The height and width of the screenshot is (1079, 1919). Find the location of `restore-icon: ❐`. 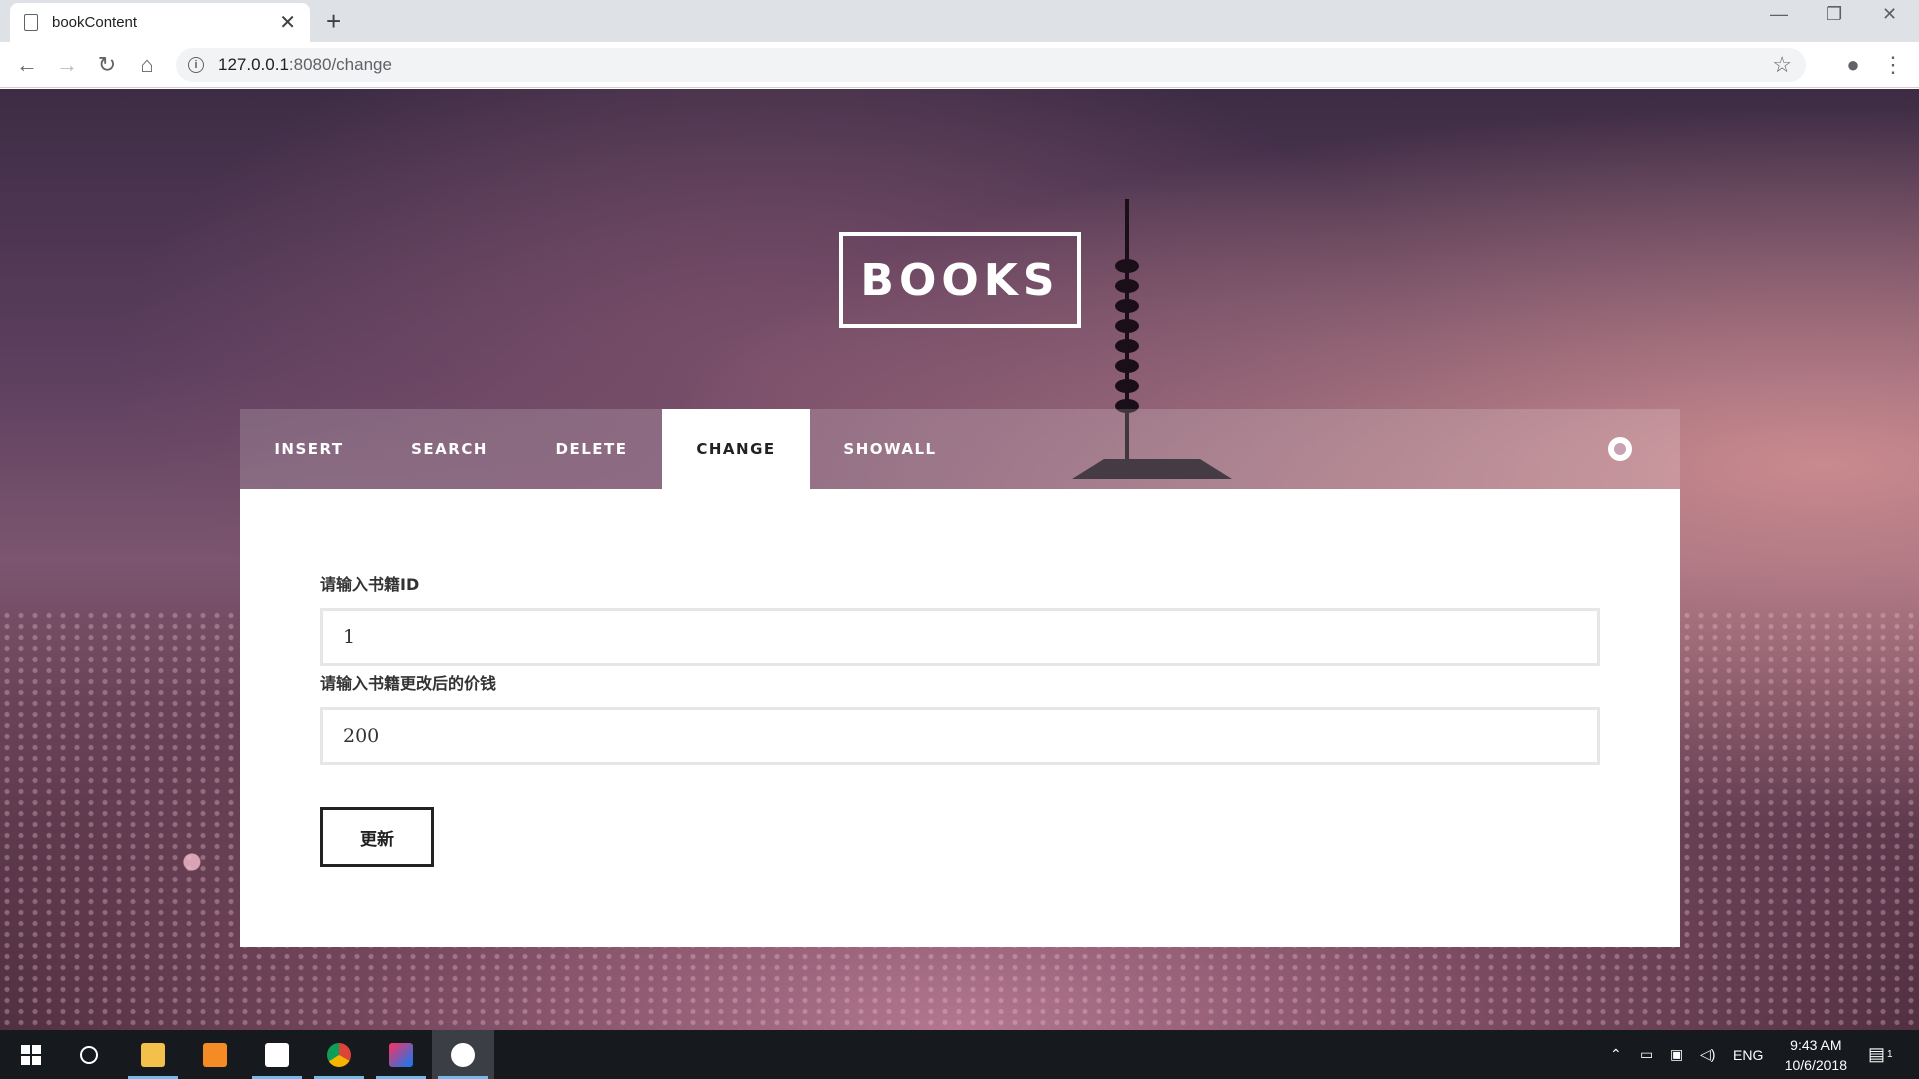

restore-icon: ❐ is located at coordinates (1834, 14).